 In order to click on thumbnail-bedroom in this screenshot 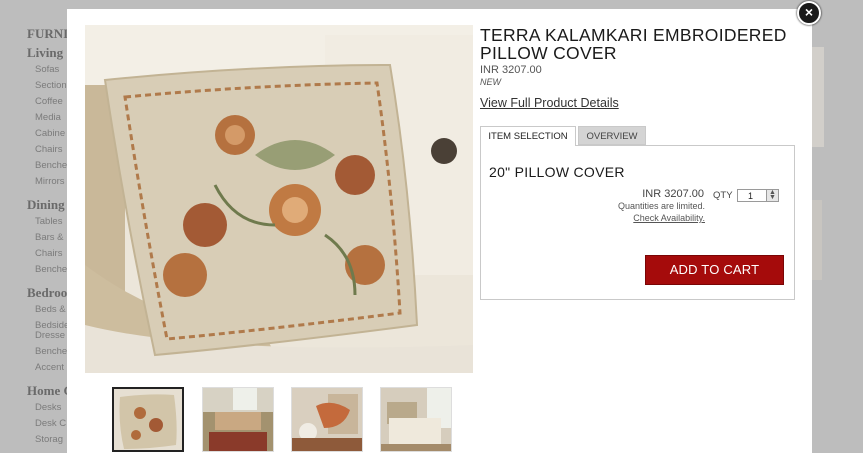, I will do `click(416, 419)`.